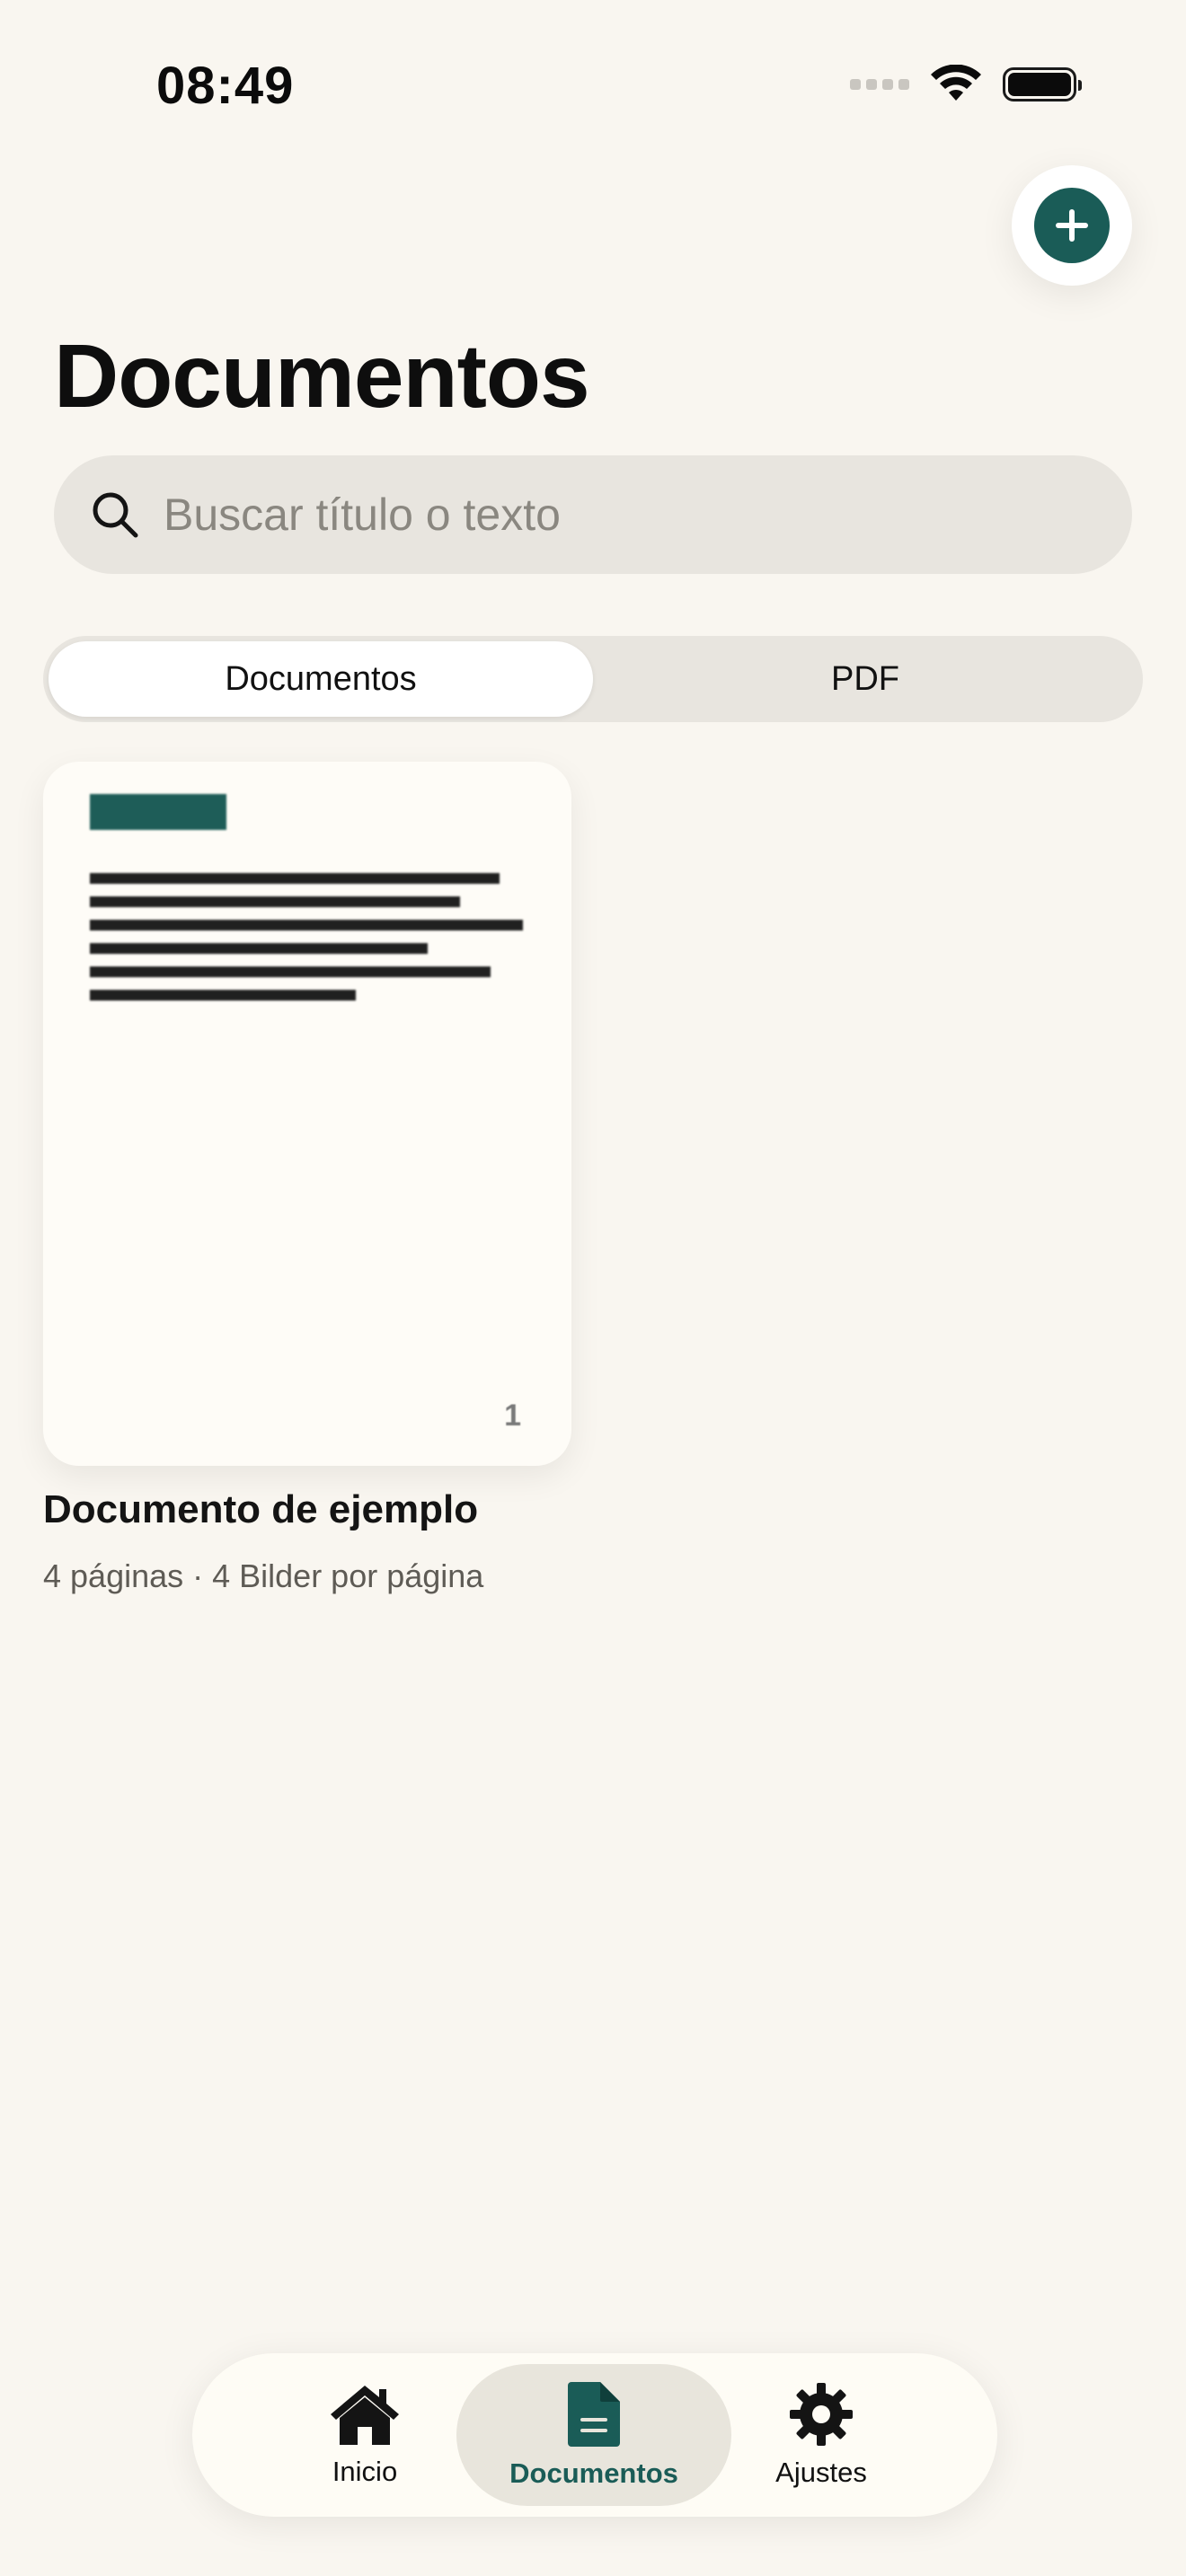  What do you see at coordinates (365, 2471) in the screenshot?
I see `tab-label: Inicio` at bounding box center [365, 2471].